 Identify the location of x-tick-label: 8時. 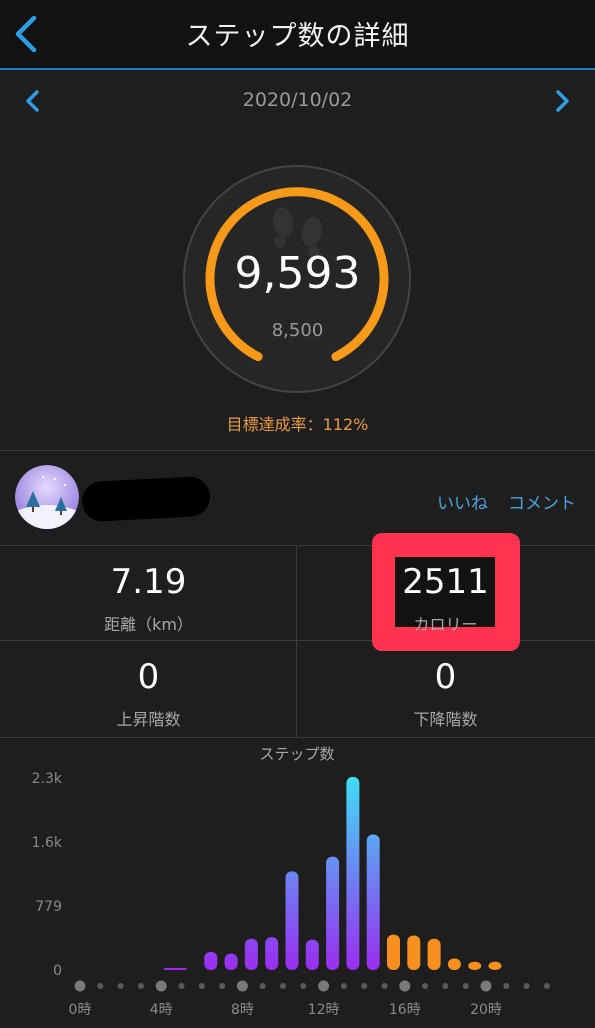
(242, 1010).